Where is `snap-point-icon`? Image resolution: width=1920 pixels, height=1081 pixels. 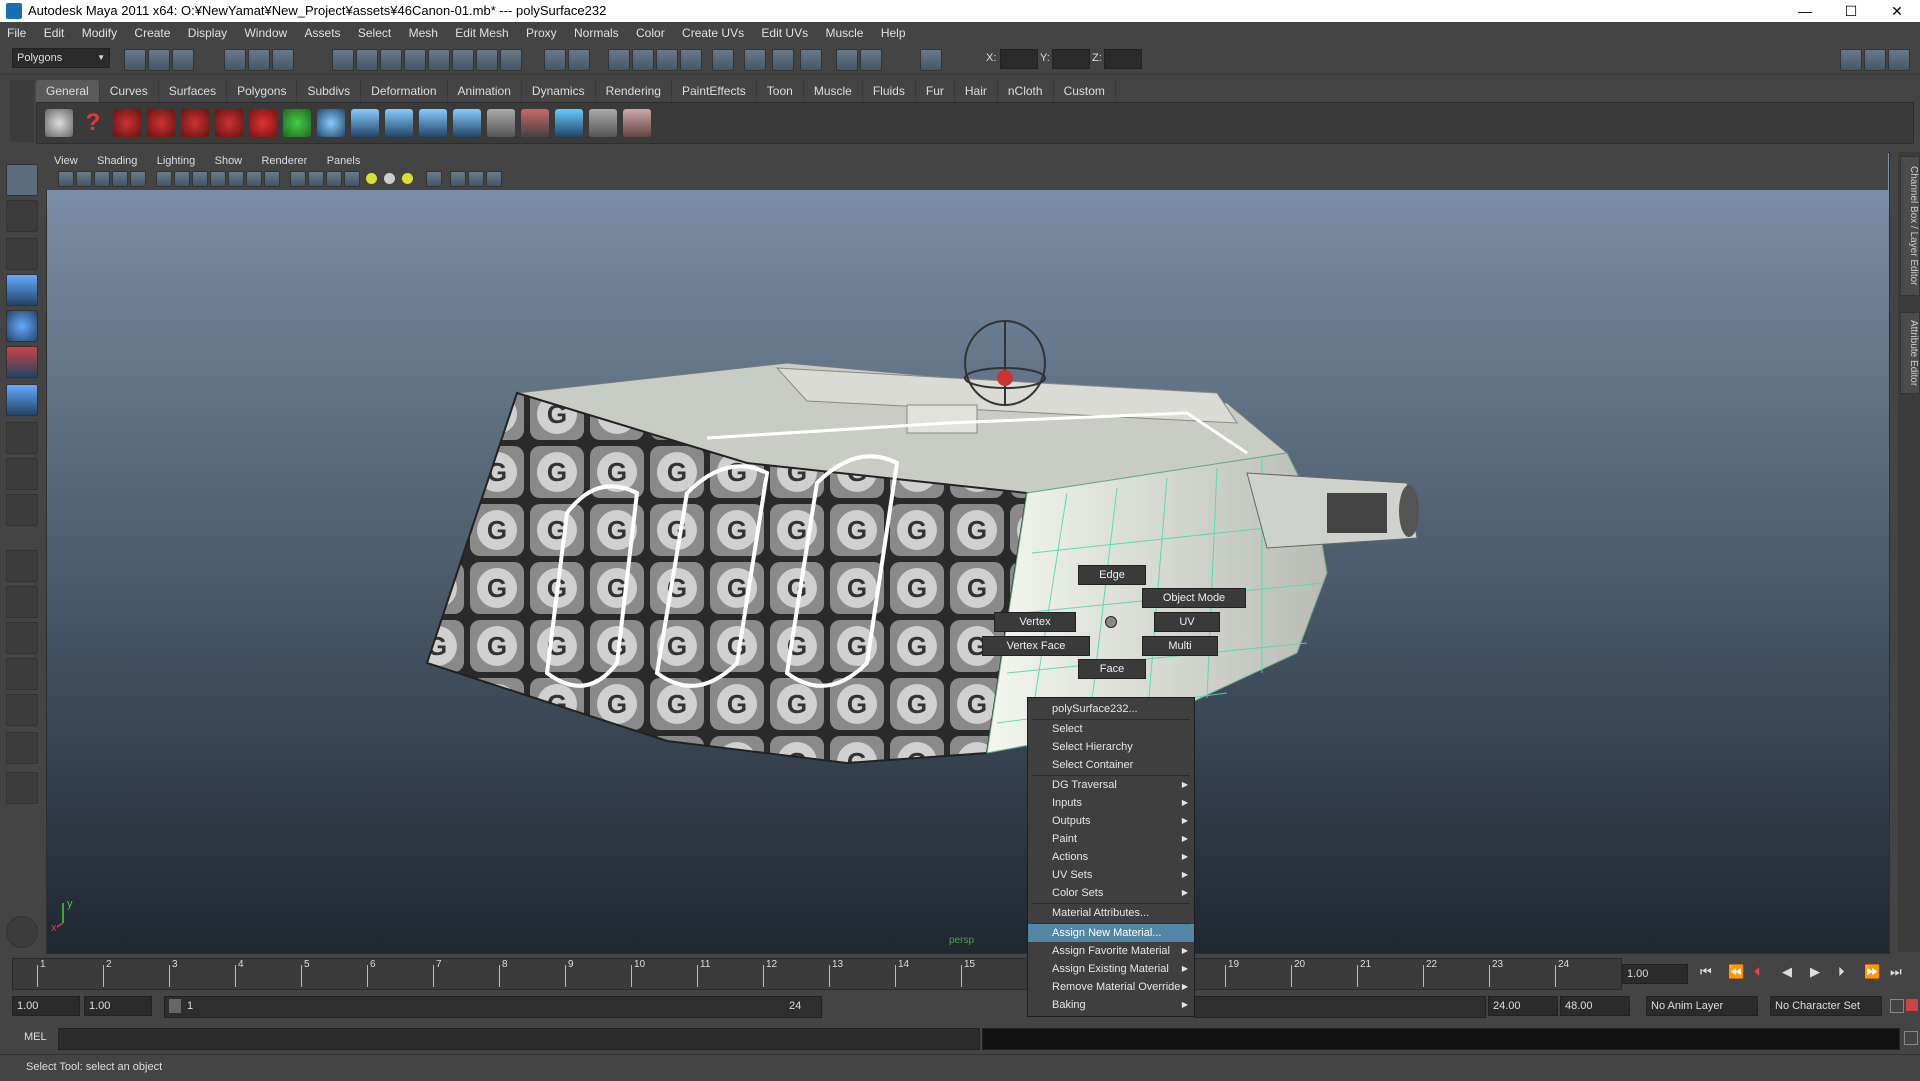
snap-point-icon is located at coordinates (391, 60).